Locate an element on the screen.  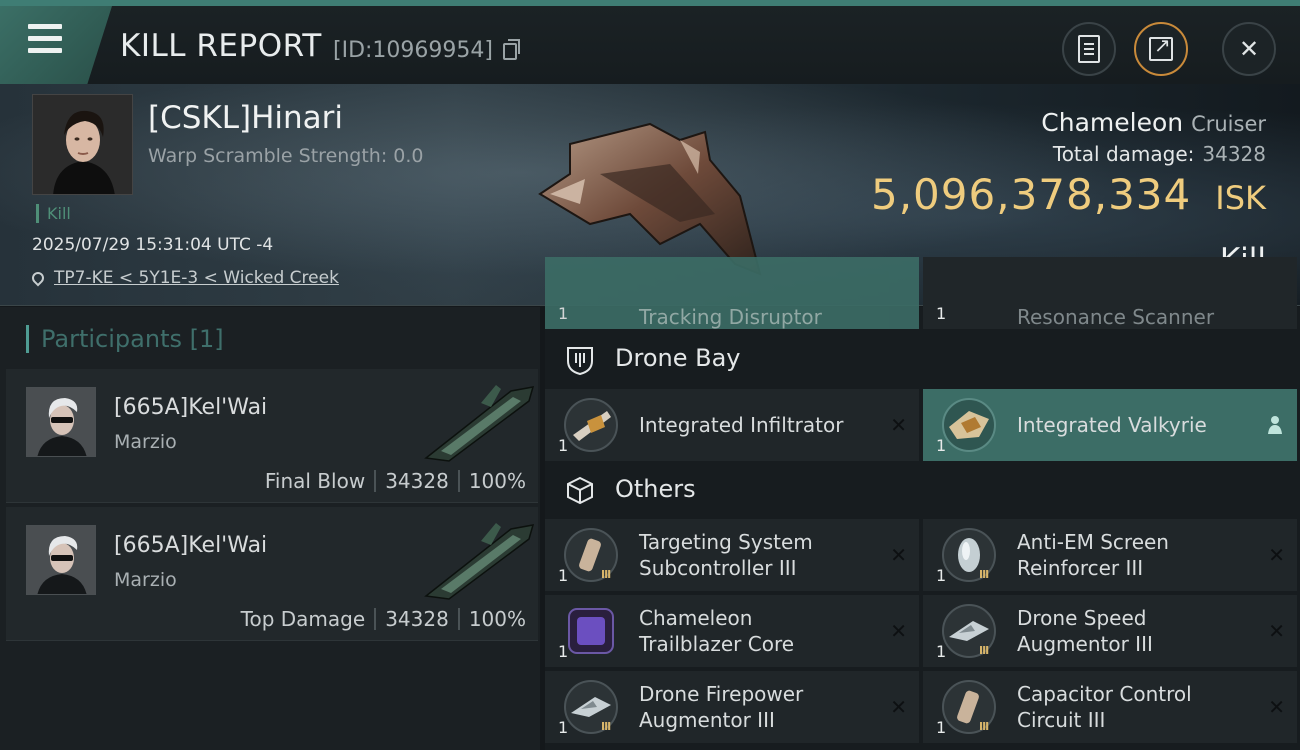
participants-count: [1] is located at coordinates (206, 339).